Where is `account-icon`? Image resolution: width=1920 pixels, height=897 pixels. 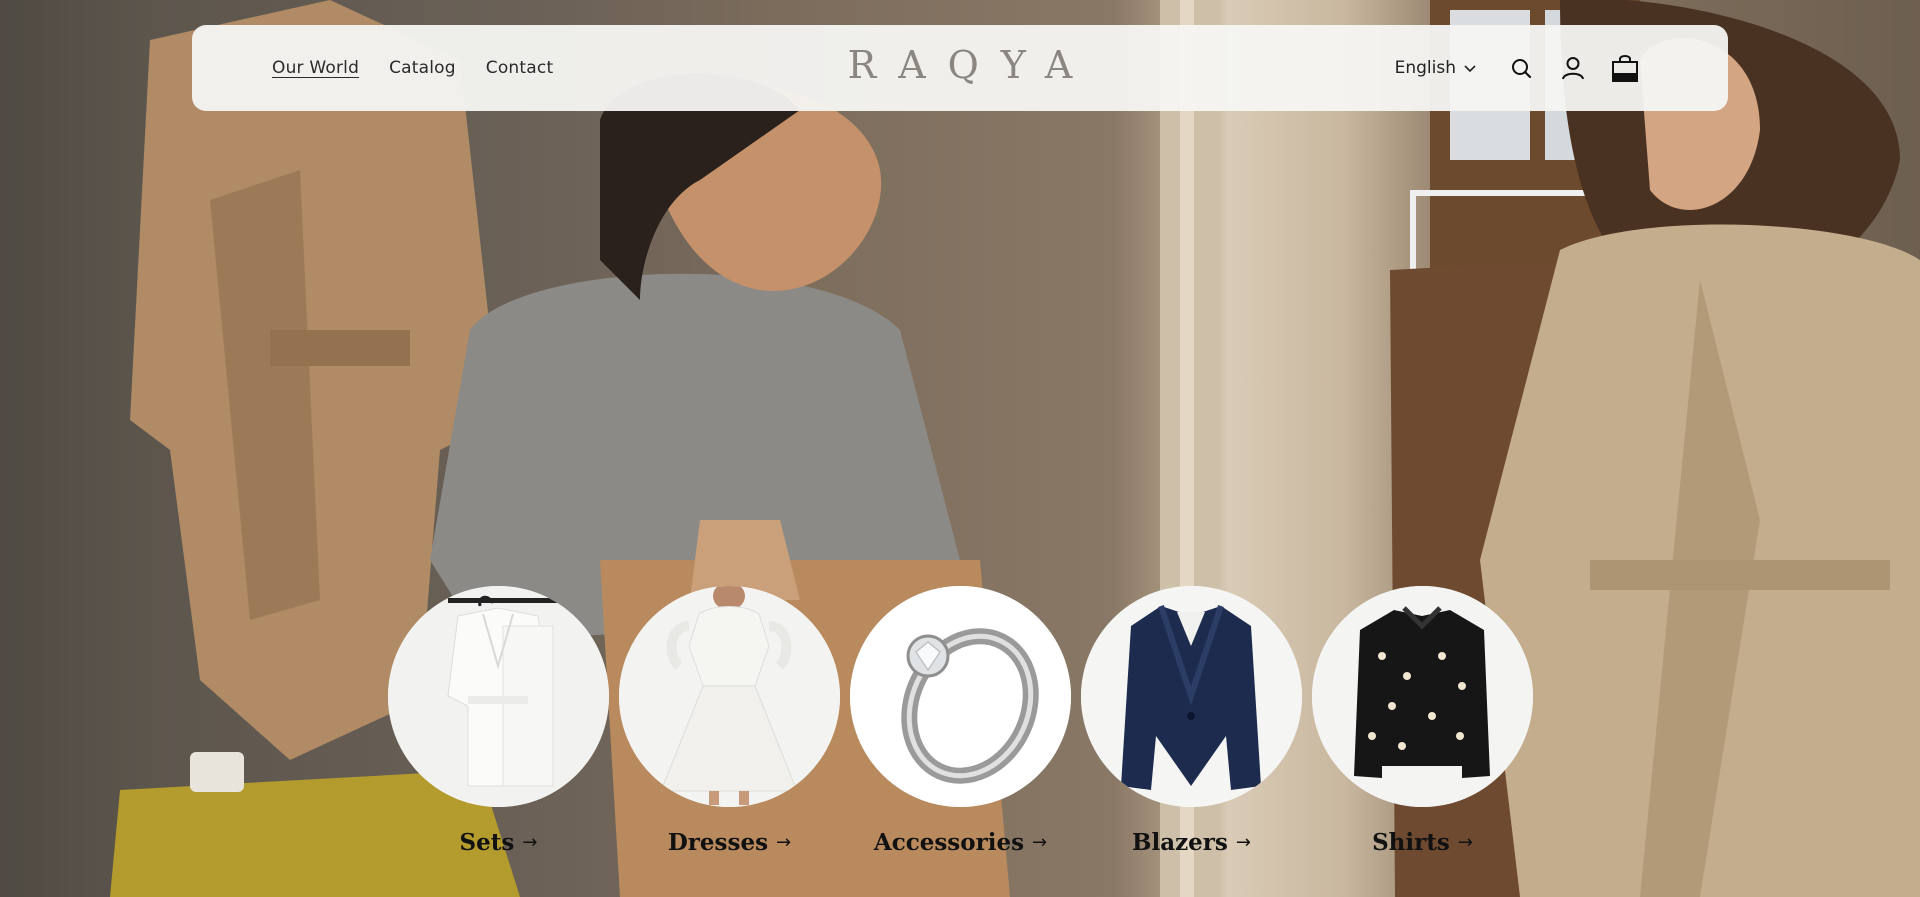
account-icon is located at coordinates (1573, 68).